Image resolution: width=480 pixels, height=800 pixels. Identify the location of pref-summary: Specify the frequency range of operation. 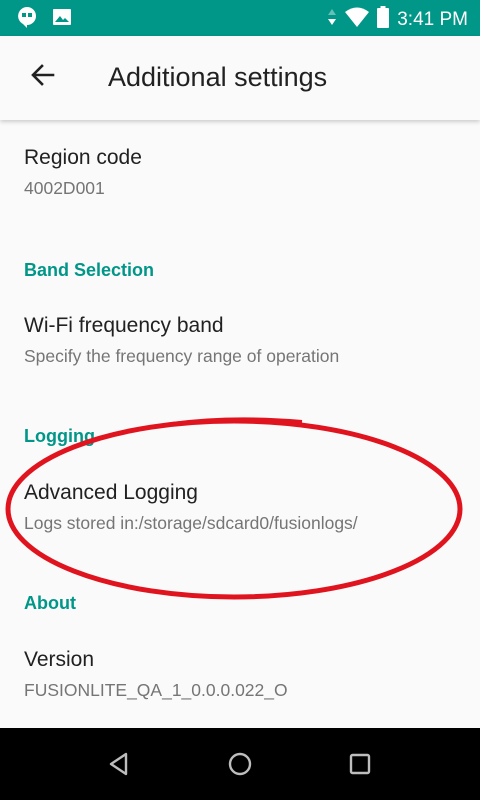
(182, 356).